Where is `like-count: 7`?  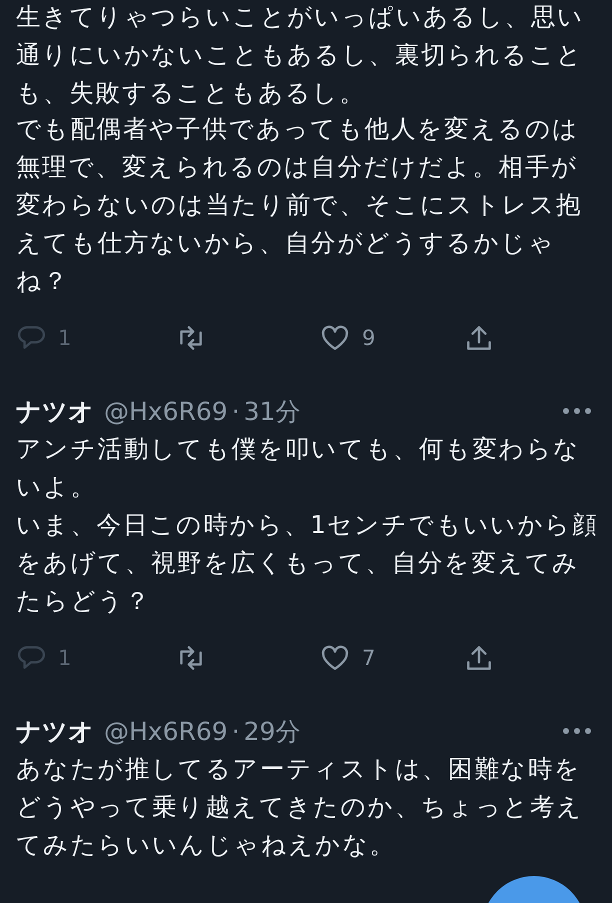 like-count: 7 is located at coordinates (369, 658).